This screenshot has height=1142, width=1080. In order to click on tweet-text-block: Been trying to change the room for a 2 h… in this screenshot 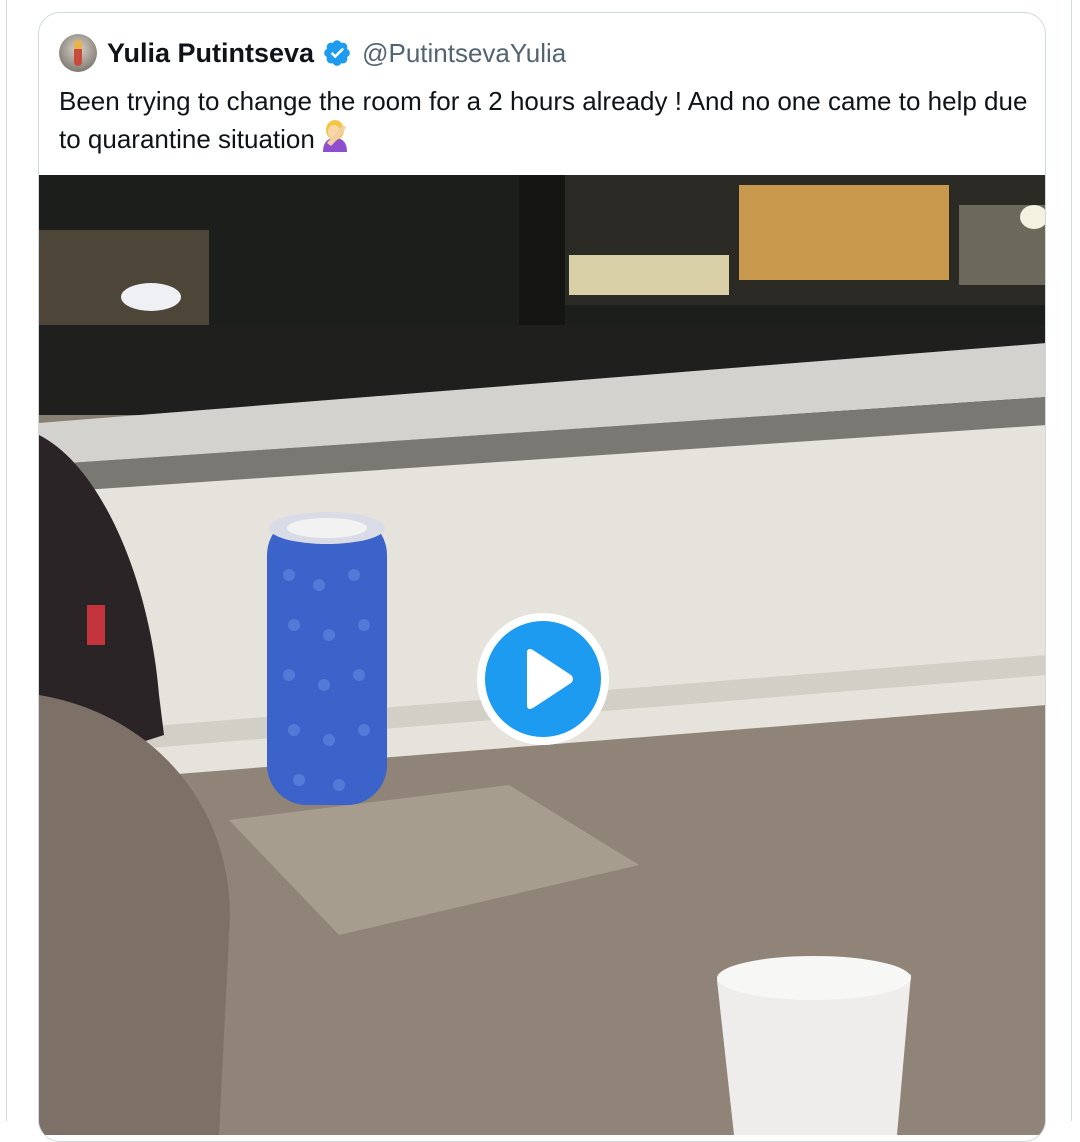, I will do `click(546, 120)`.